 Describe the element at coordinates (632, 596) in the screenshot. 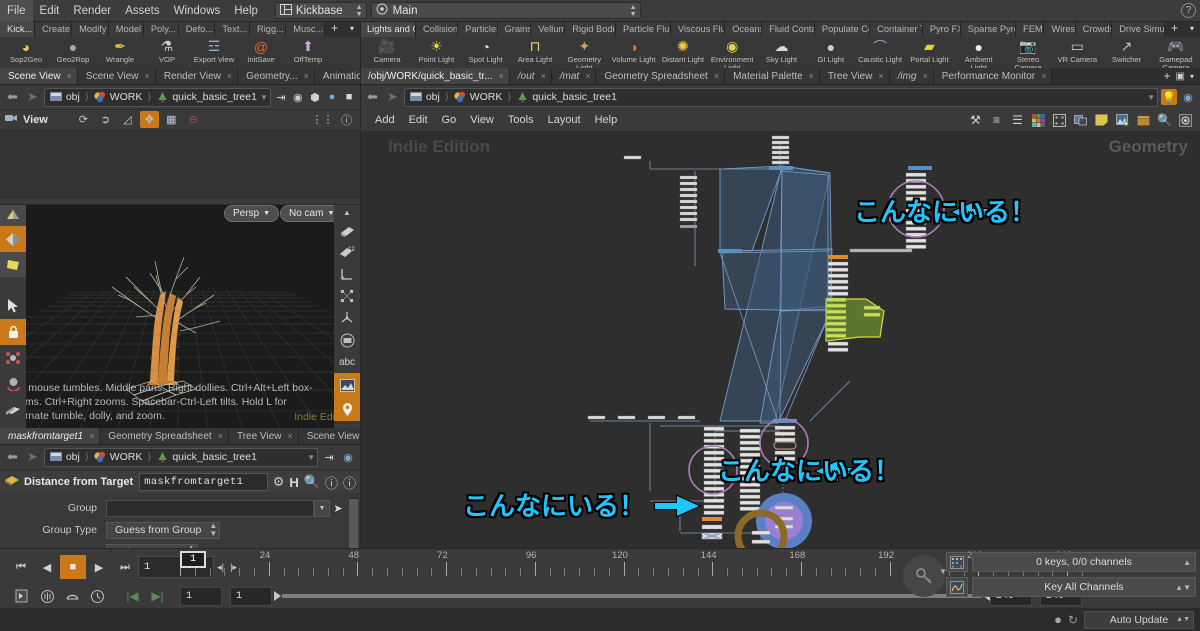

I see `range-track` at that location.